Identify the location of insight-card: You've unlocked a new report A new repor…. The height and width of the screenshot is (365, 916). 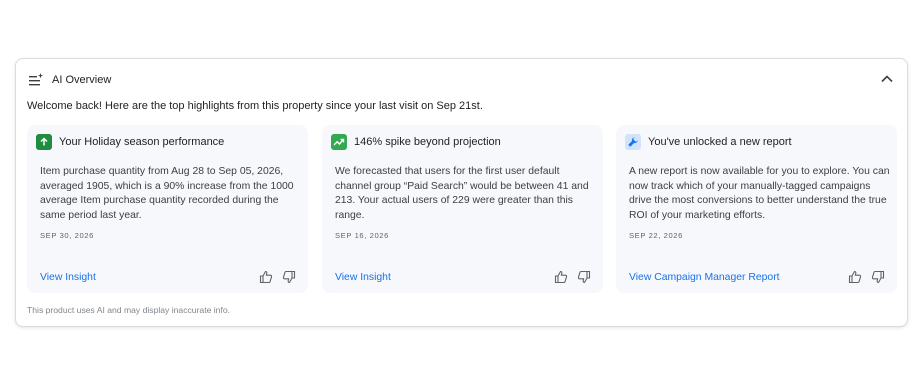
(756, 209).